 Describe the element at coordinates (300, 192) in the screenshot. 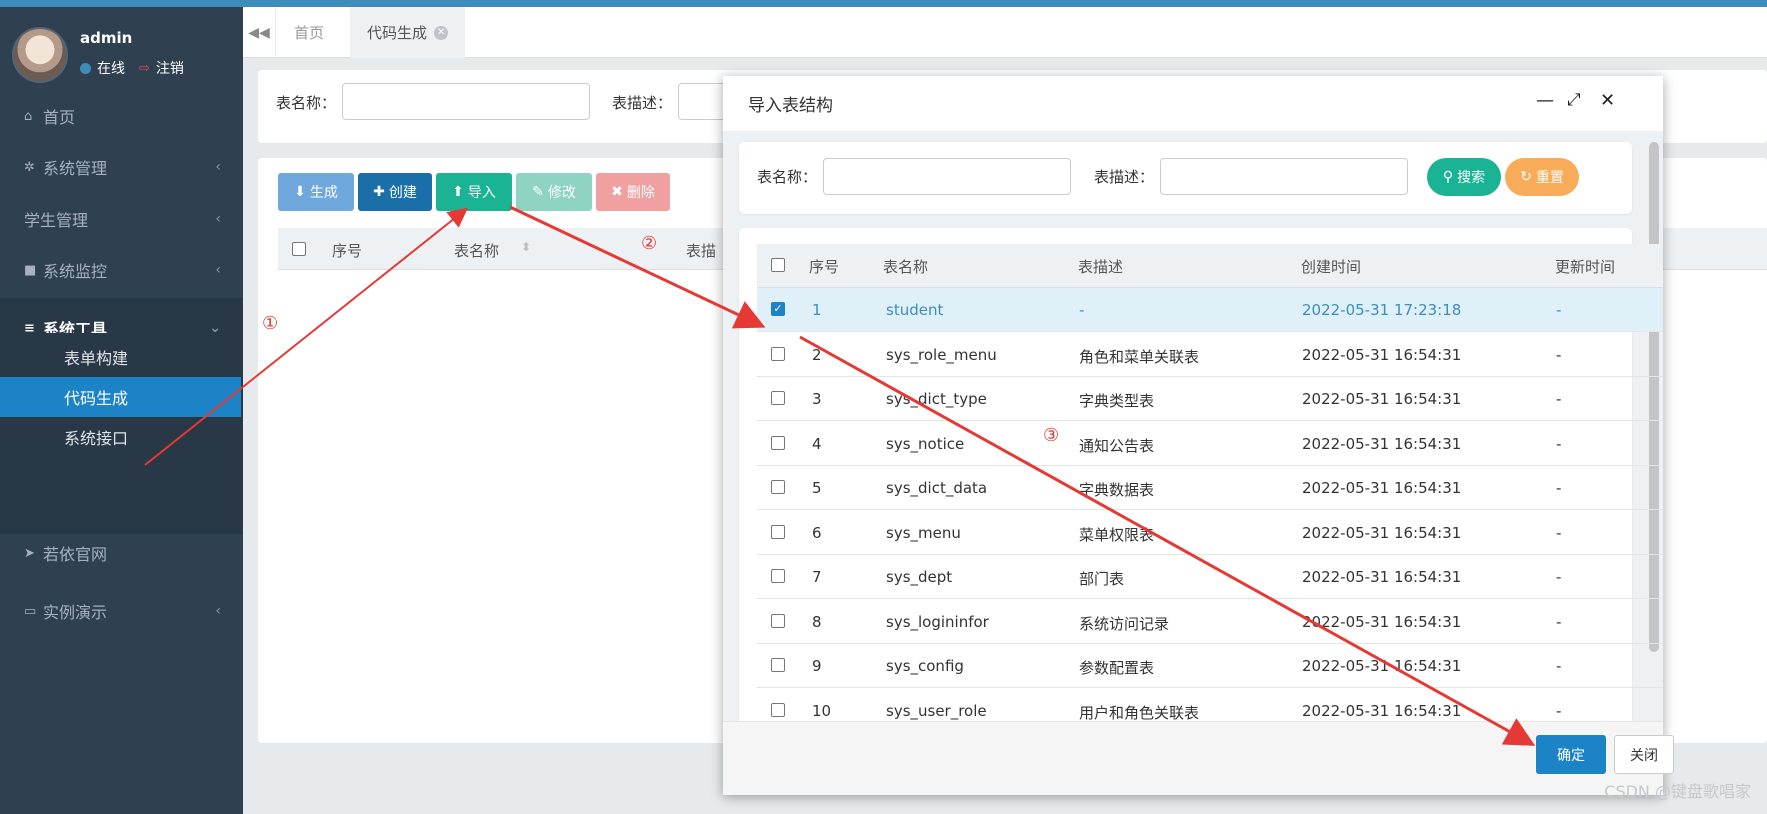

I see `download-icon: ⬇` at that location.